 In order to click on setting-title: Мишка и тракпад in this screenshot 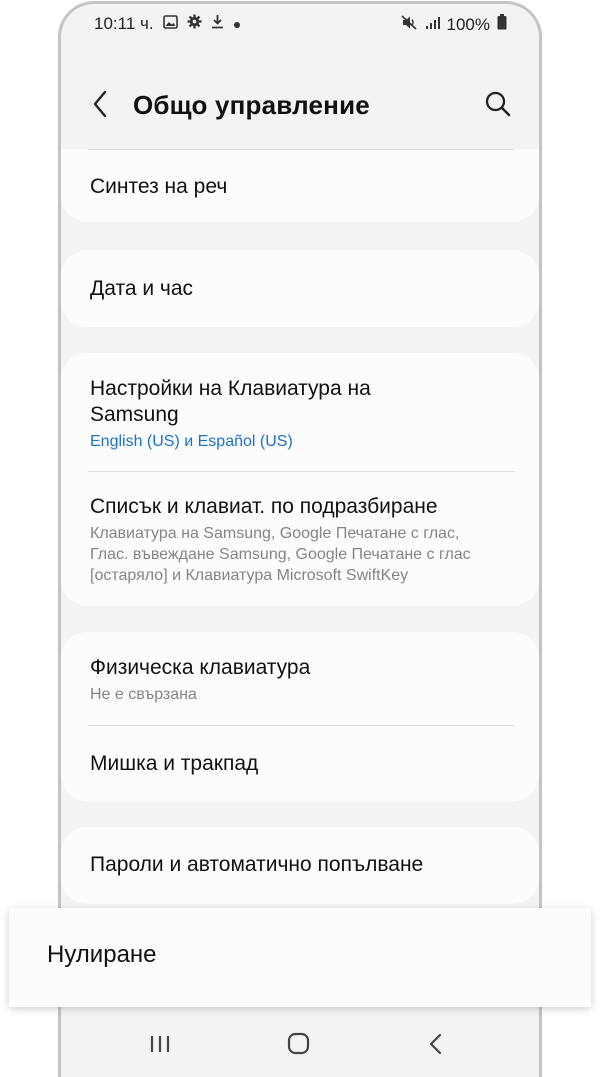, I will do `click(174, 763)`.